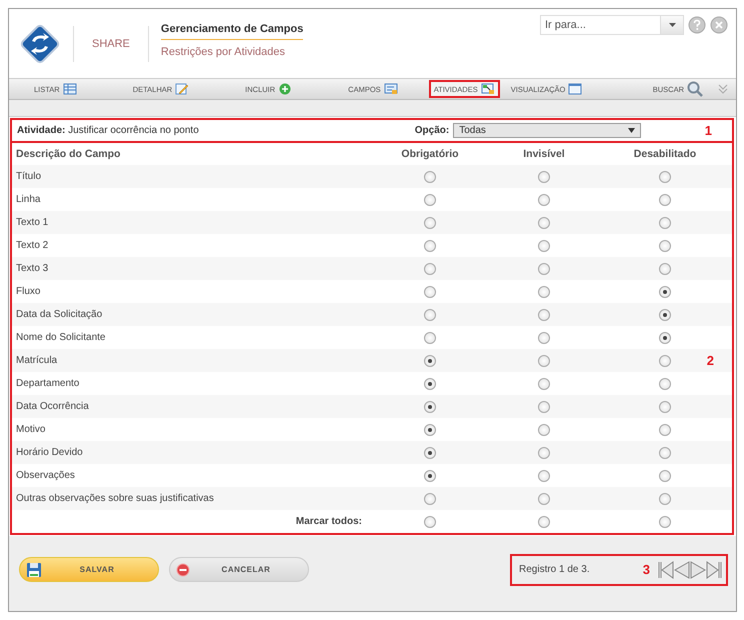  I want to click on field-name: Data da Solicitação, so click(59, 314).